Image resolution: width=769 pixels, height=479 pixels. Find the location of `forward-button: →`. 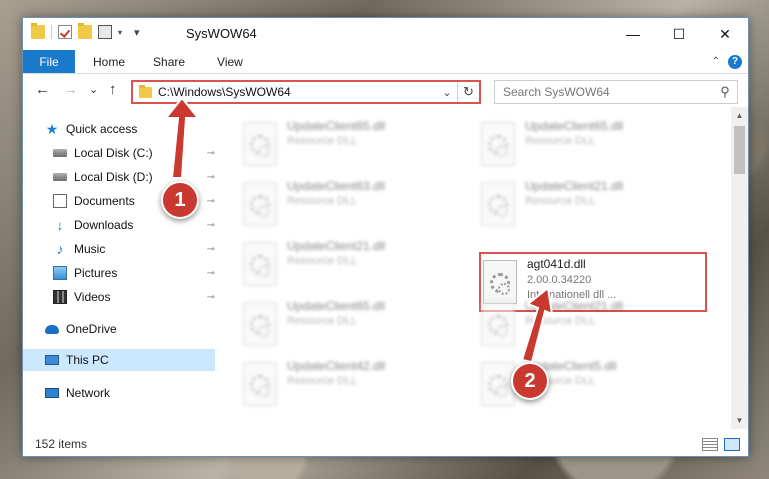

forward-button: → is located at coordinates (70, 89).